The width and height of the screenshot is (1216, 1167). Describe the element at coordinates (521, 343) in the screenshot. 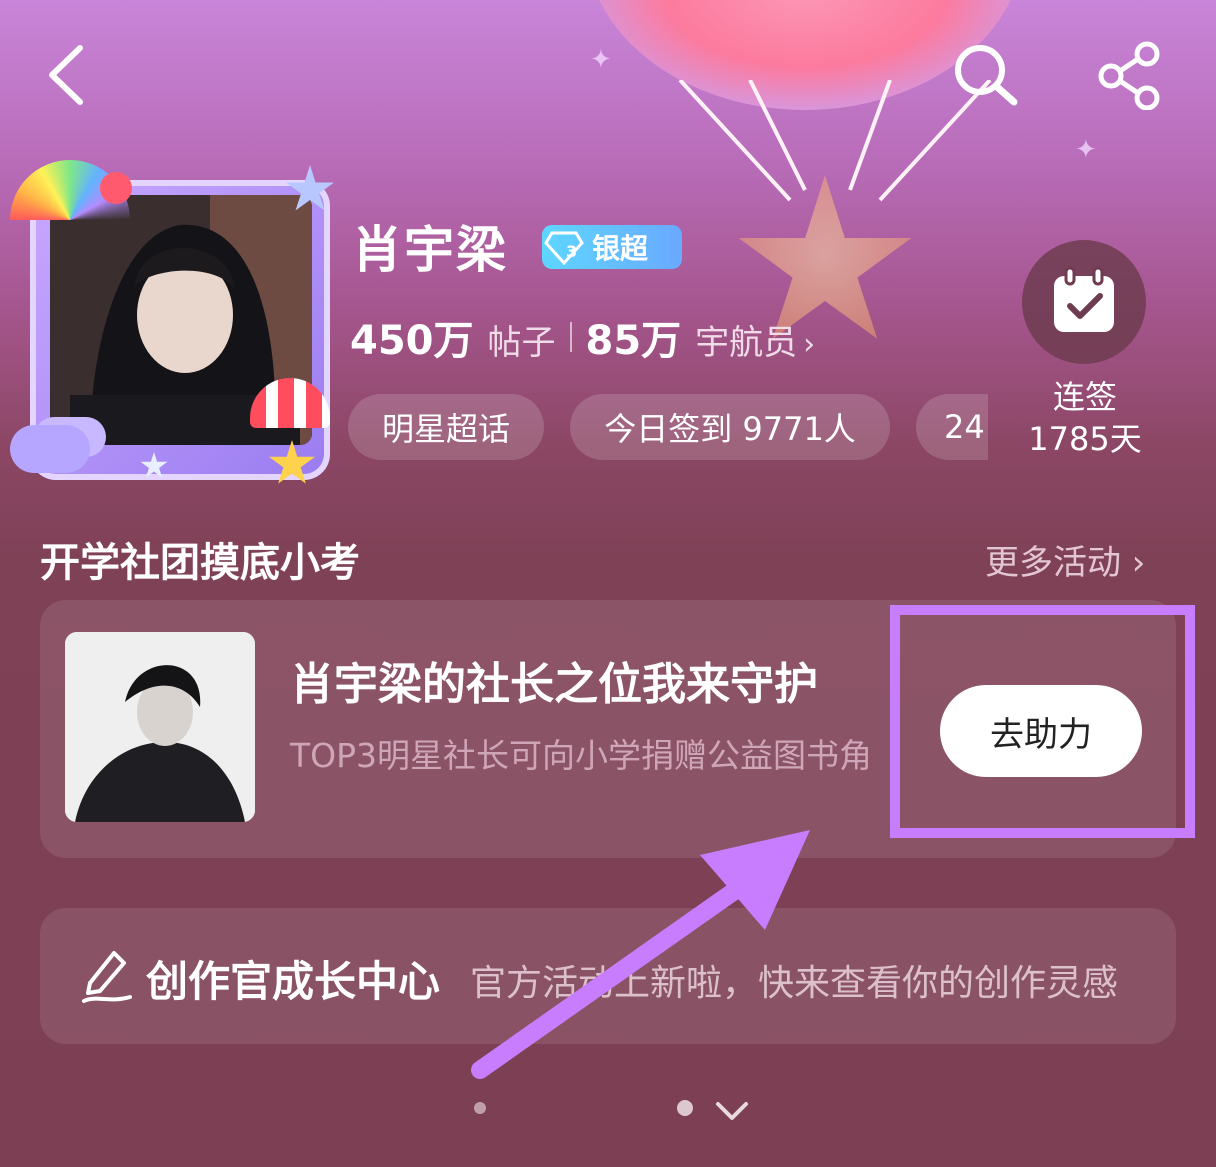

I see `posts-label: 帖子` at that location.